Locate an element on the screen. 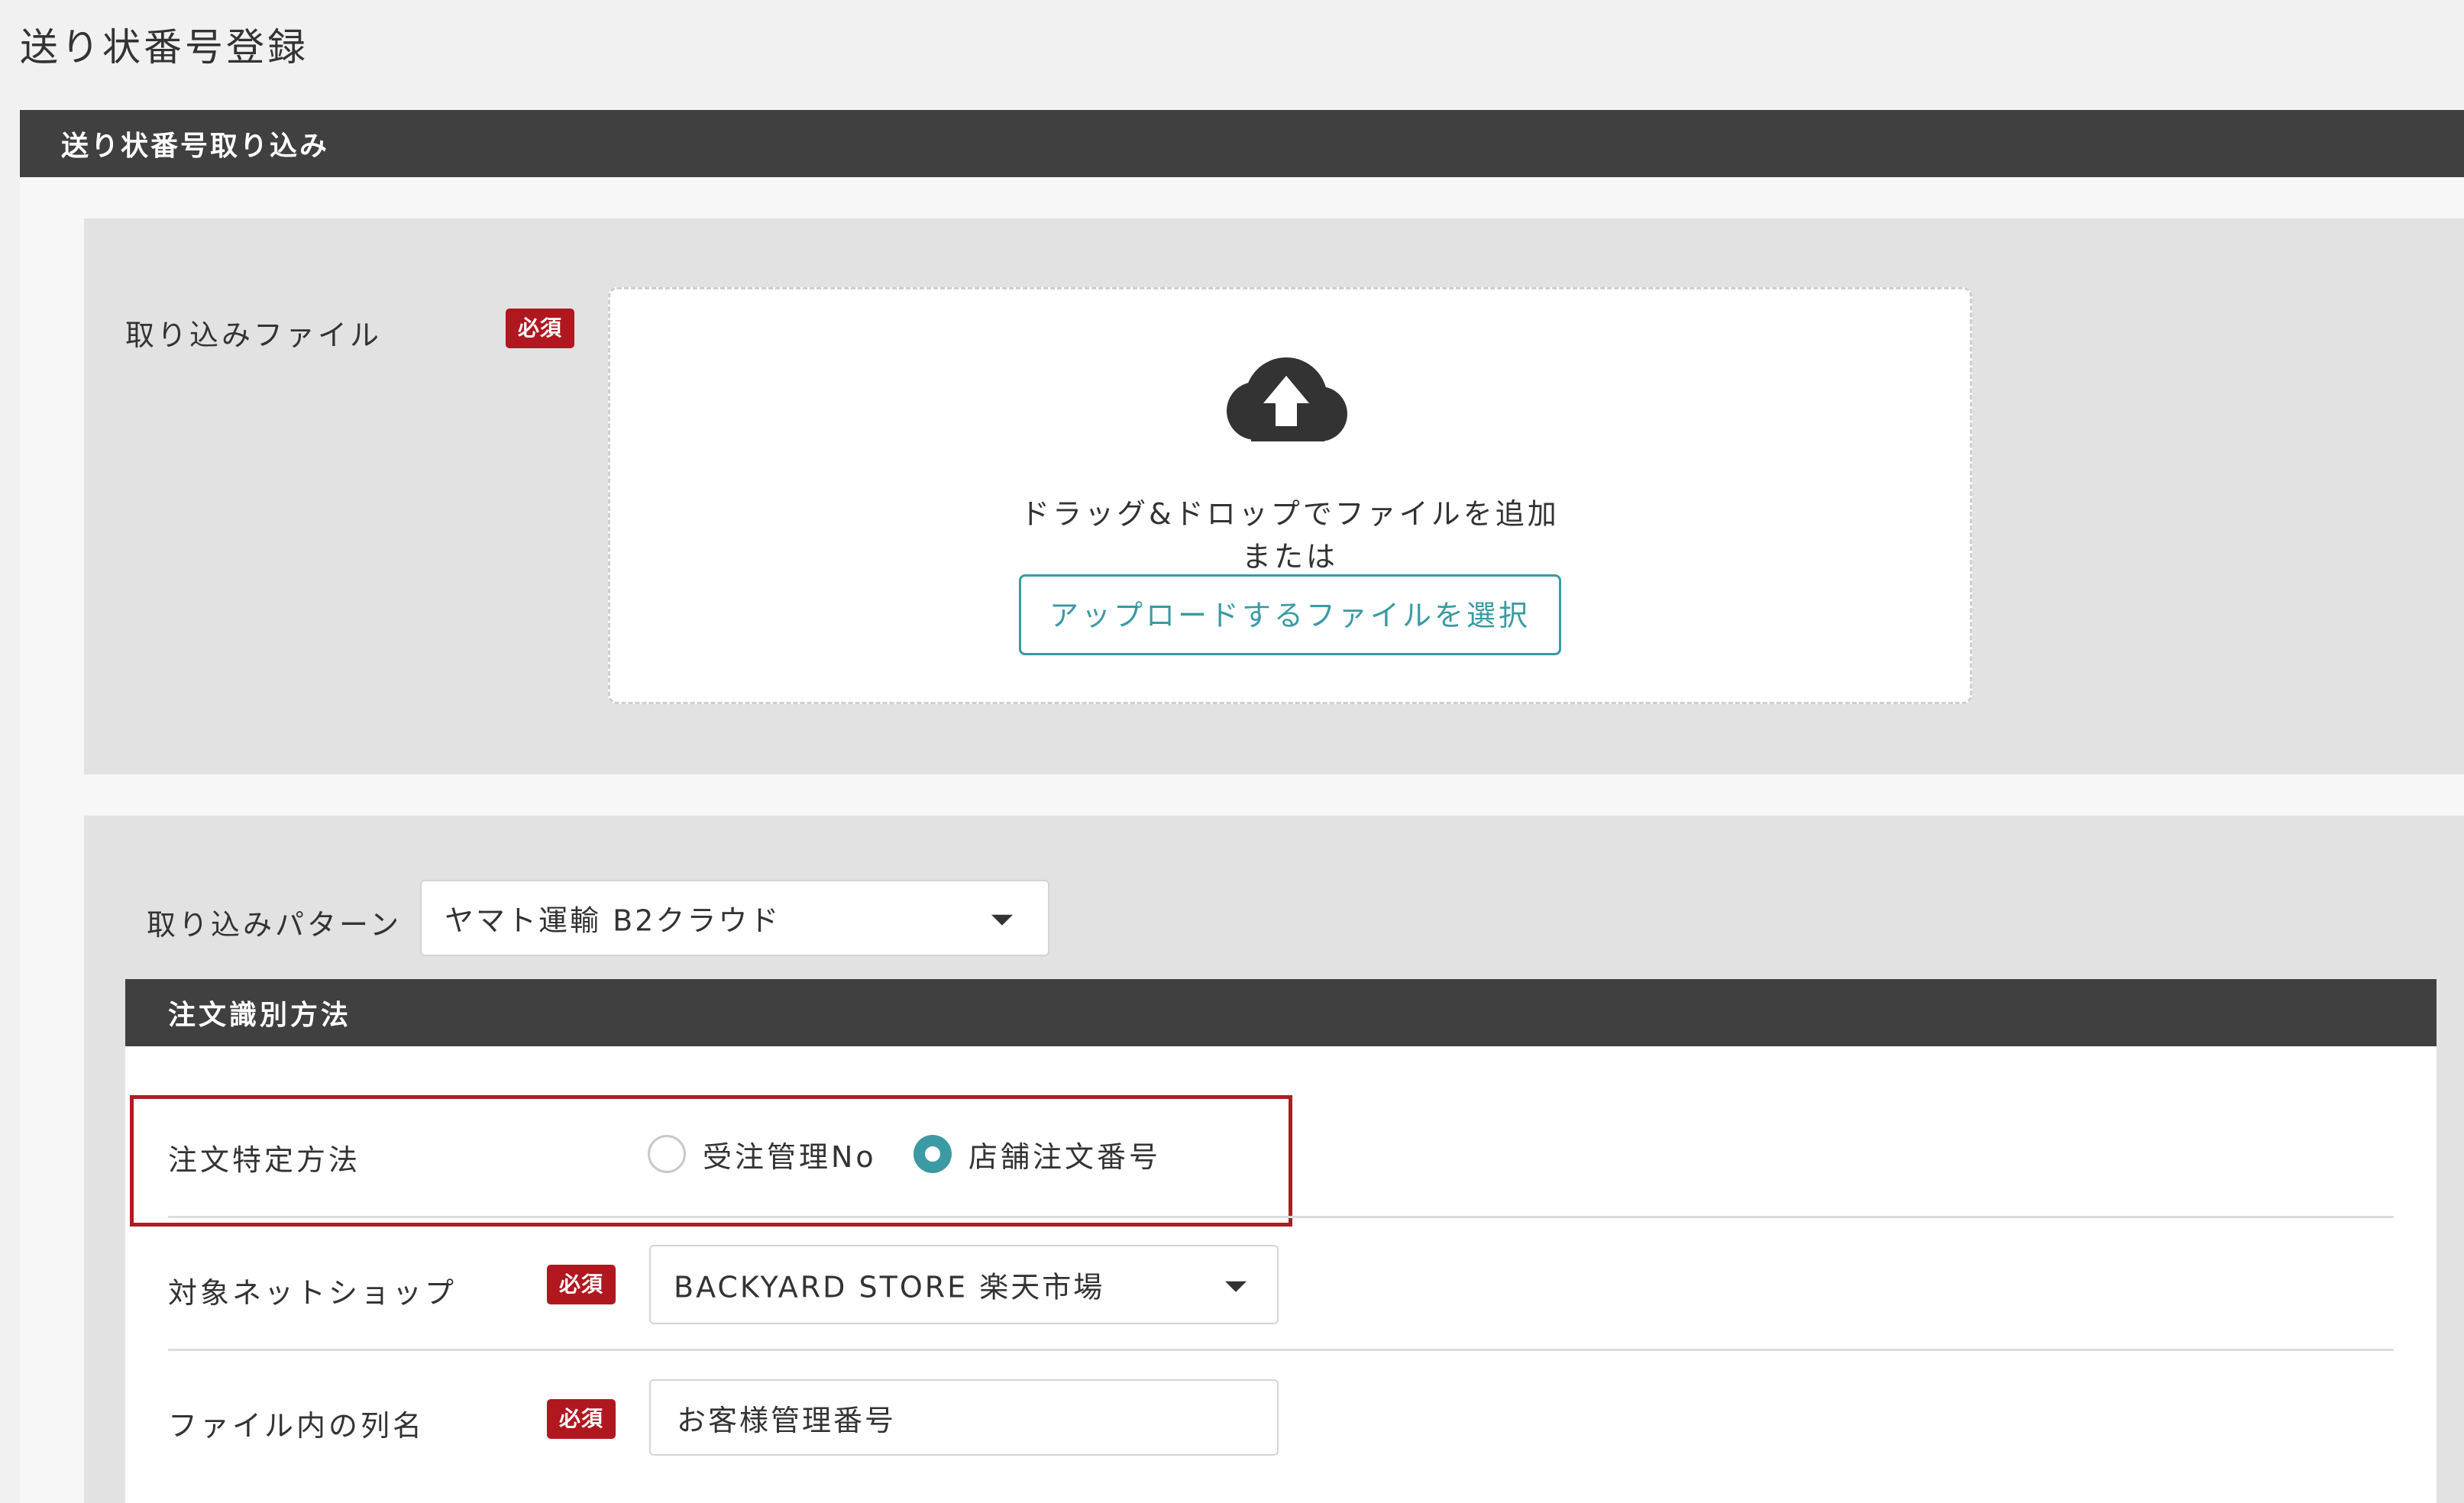 Image resolution: width=2464 pixels, height=1503 pixels. pattern-select: ヤマト運輸 B2クラウド is located at coordinates (734, 918).